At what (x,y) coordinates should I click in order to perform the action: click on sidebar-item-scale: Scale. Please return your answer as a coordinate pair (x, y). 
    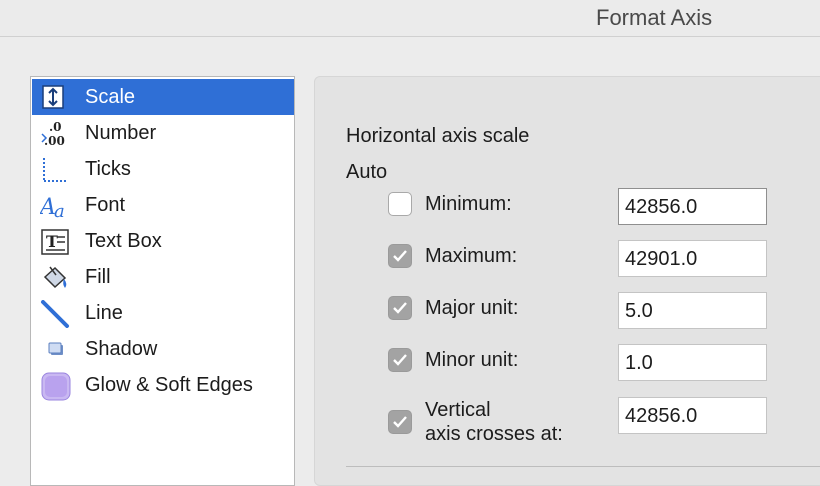
    Looking at the image, I should click on (163, 97).